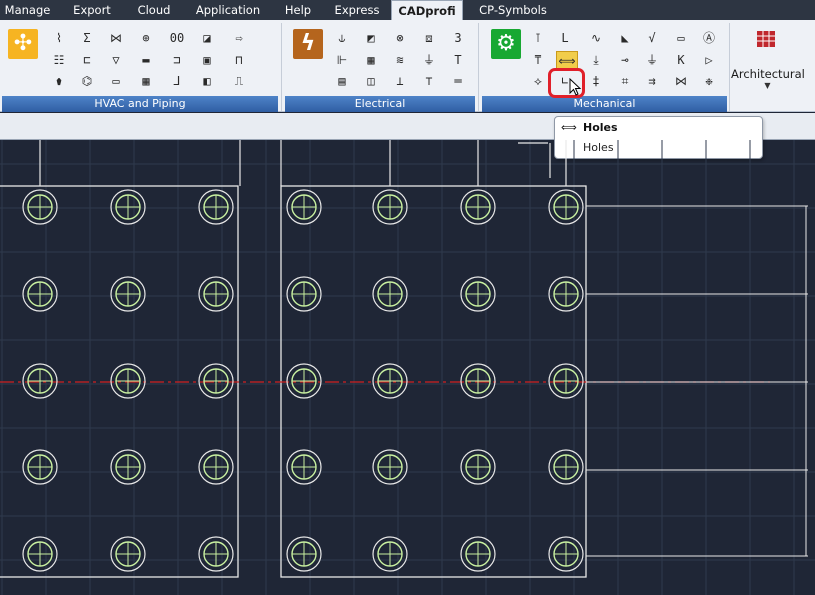 The height and width of the screenshot is (595, 815). I want to click on valve-icon: ⋈, so click(116, 38).